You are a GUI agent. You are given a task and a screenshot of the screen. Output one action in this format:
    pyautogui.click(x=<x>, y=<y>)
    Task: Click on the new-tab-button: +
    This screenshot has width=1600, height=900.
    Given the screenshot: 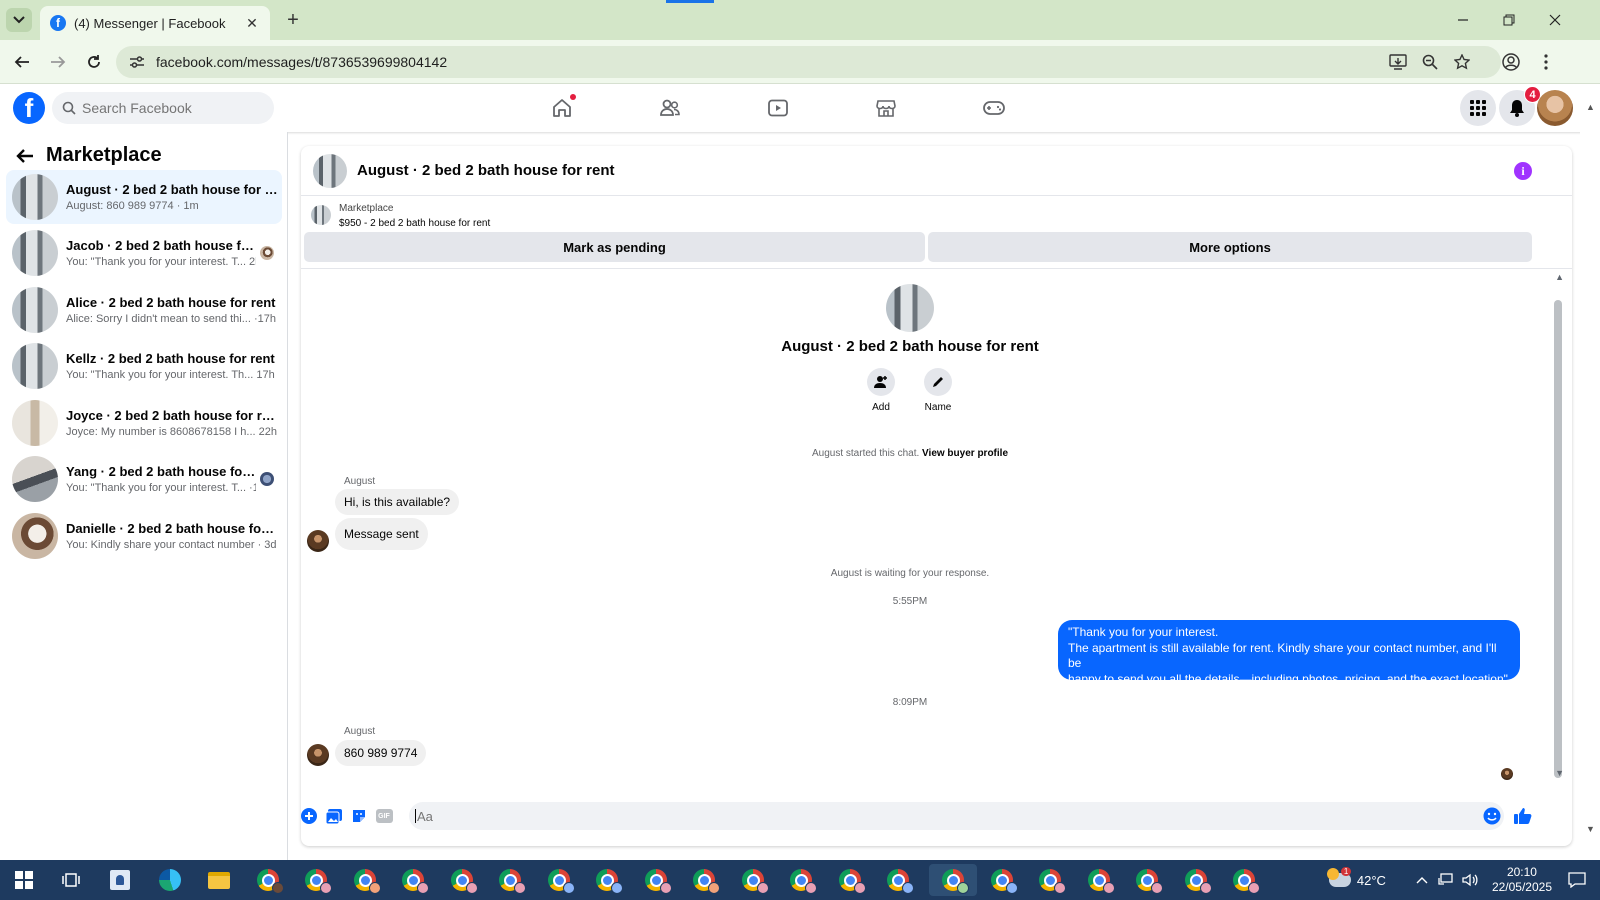 What is the action you would take?
    pyautogui.click(x=293, y=20)
    